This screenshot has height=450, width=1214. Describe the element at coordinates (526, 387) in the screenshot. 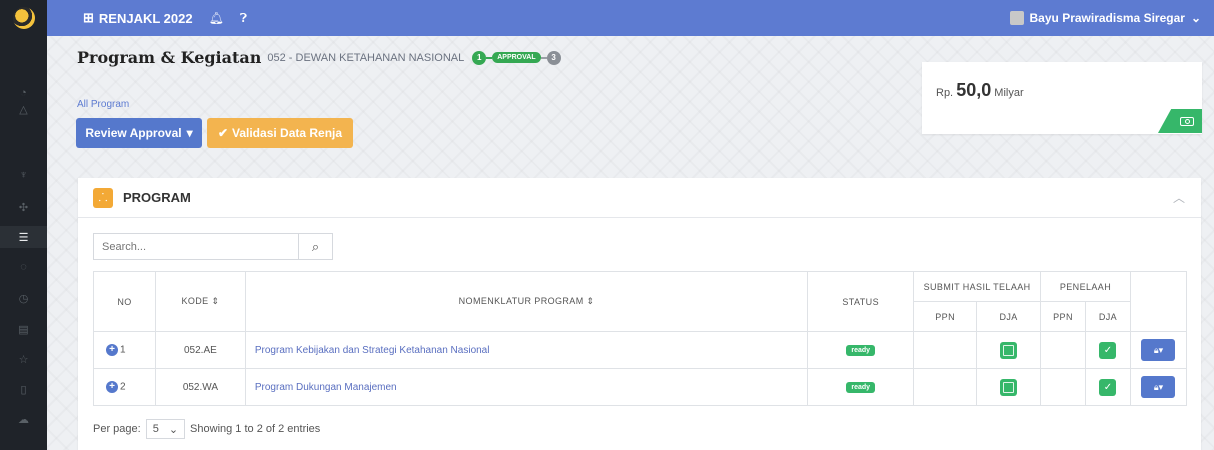

I see `row-nomenklatur: Program Dukungan Manajemen` at that location.